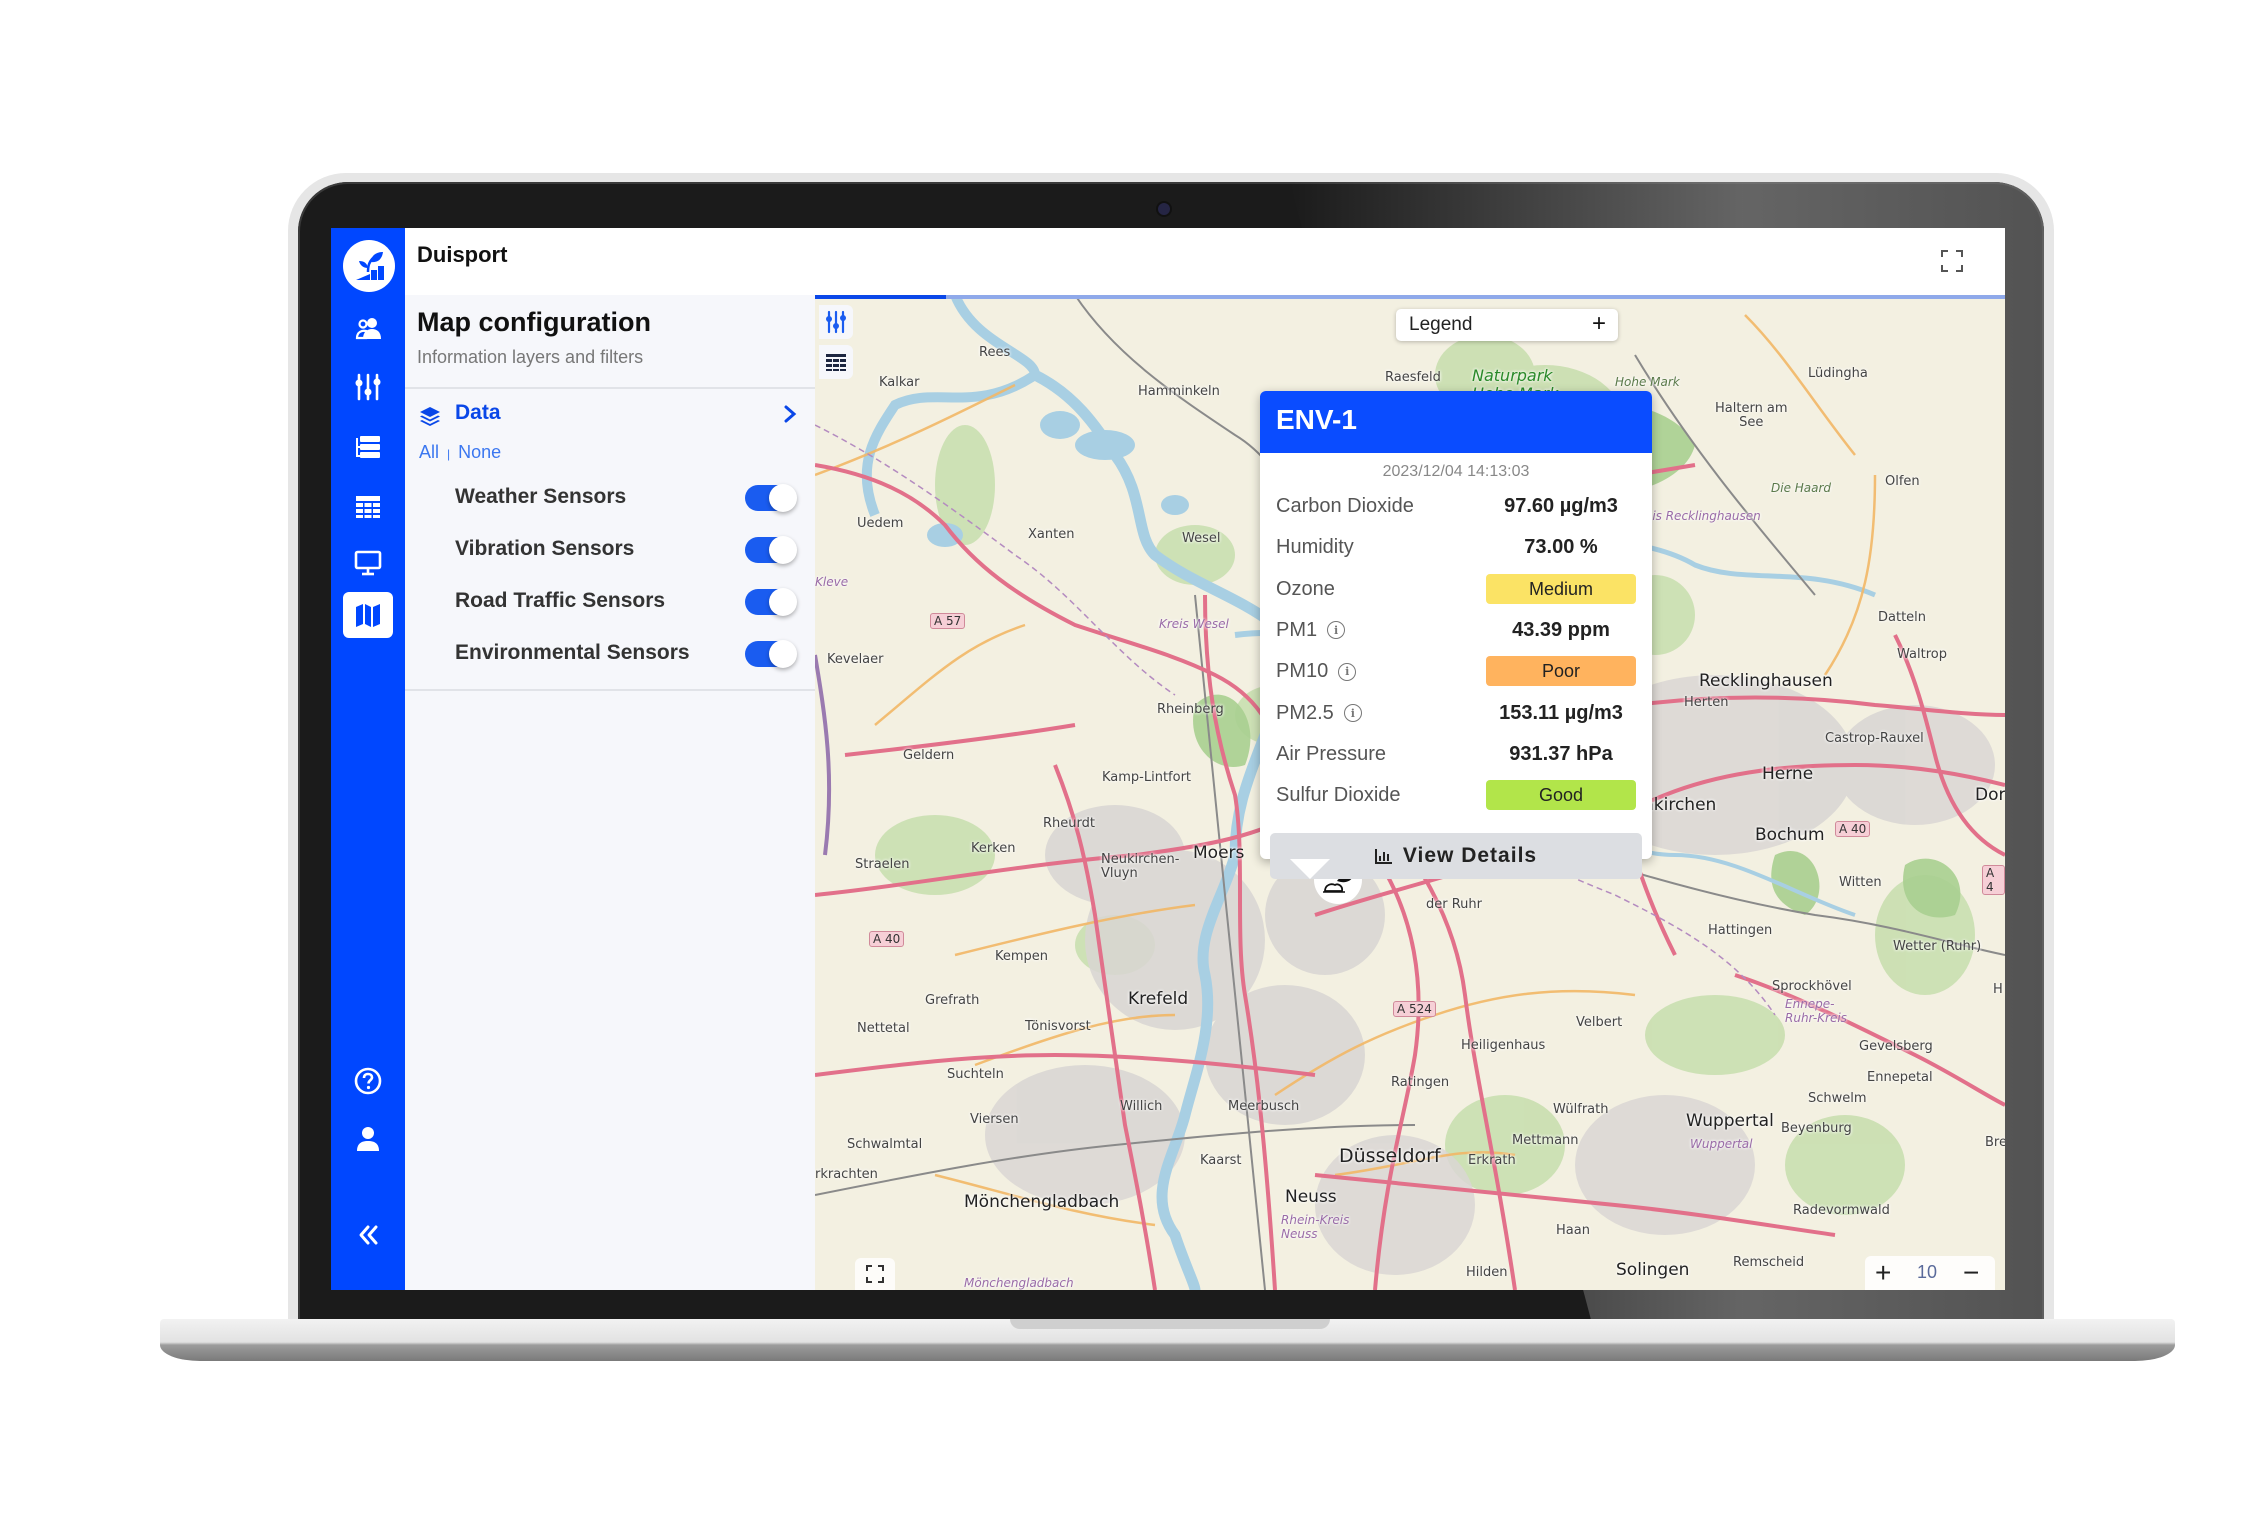 This screenshot has height=1515, width=2268. I want to click on metric-row: Carbon Dioxide 97.60 µg/m3, so click(1456, 507).